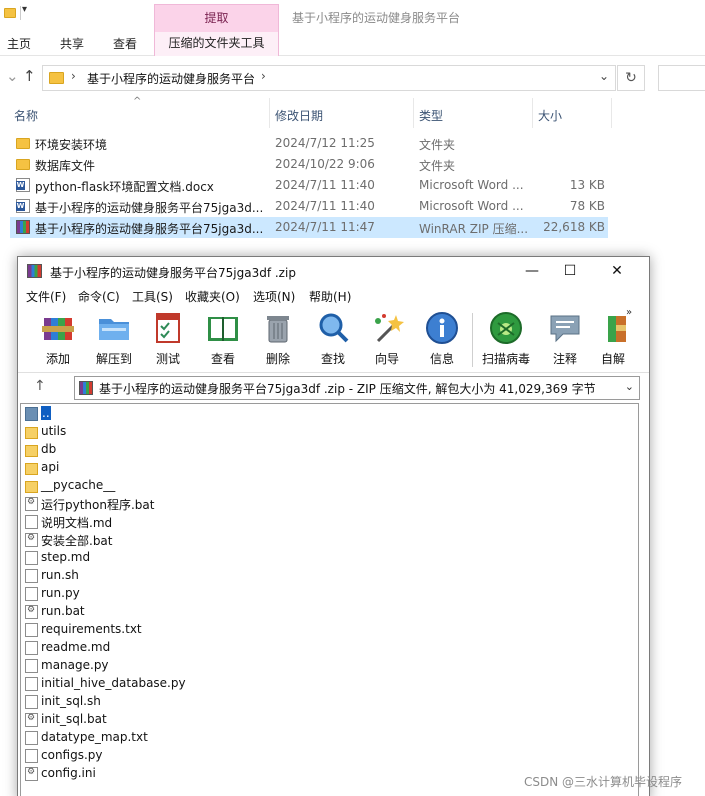 The height and width of the screenshot is (796, 705). I want to click on sort-caret-icon: ^, so click(137, 101).